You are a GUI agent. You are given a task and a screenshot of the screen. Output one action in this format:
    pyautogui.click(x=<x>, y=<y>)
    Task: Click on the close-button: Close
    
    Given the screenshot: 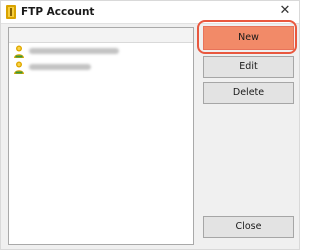 What is the action you would take?
    pyautogui.click(x=248, y=227)
    